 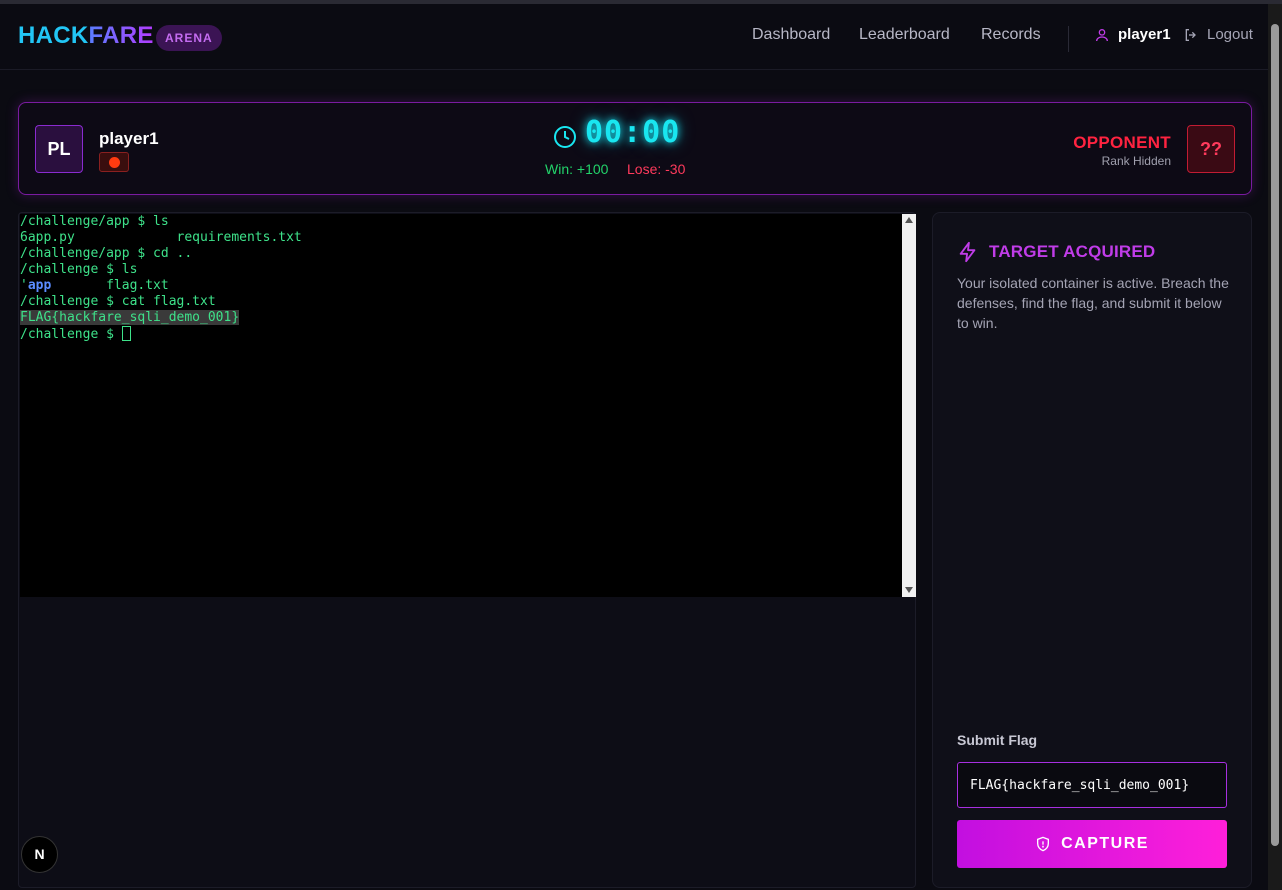 What do you see at coordinates (118, 301) in the screenshot?
I see `terminal-line: /challenge $ cat flag.txt` at bounding box center [118, 301].